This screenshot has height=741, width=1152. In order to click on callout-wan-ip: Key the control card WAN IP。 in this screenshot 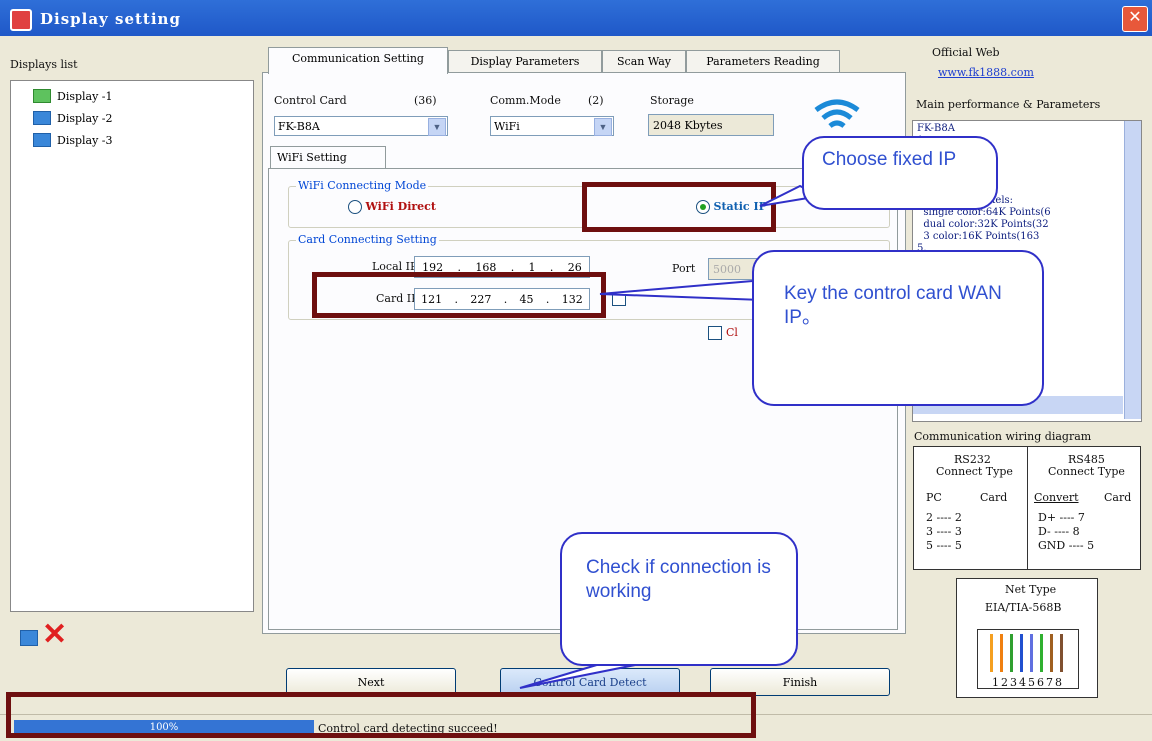, I will do `click(898, 328)`.